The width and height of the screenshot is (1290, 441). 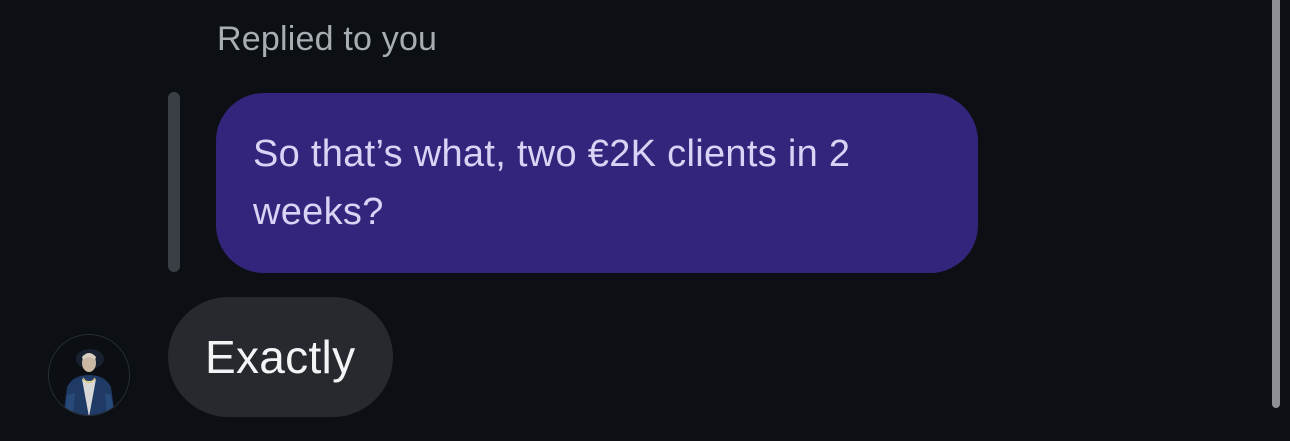 I want to click on message-text: Exactly, so click(x=280, y=357).